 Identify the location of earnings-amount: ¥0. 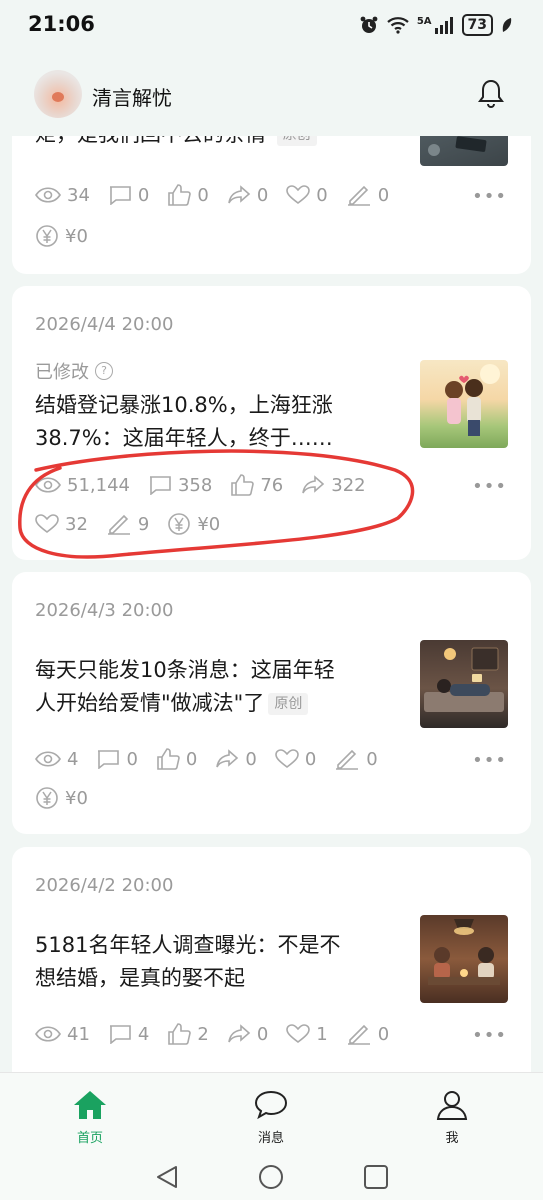
(76, 236).